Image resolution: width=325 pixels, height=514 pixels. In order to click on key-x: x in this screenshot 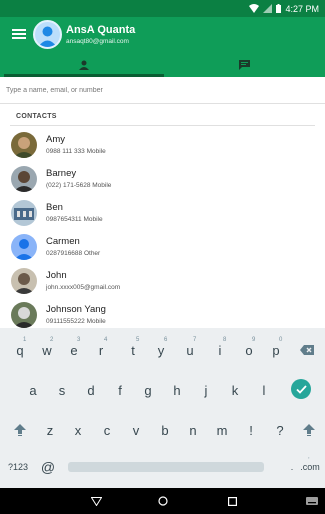, I will do `click(78, 430)`.